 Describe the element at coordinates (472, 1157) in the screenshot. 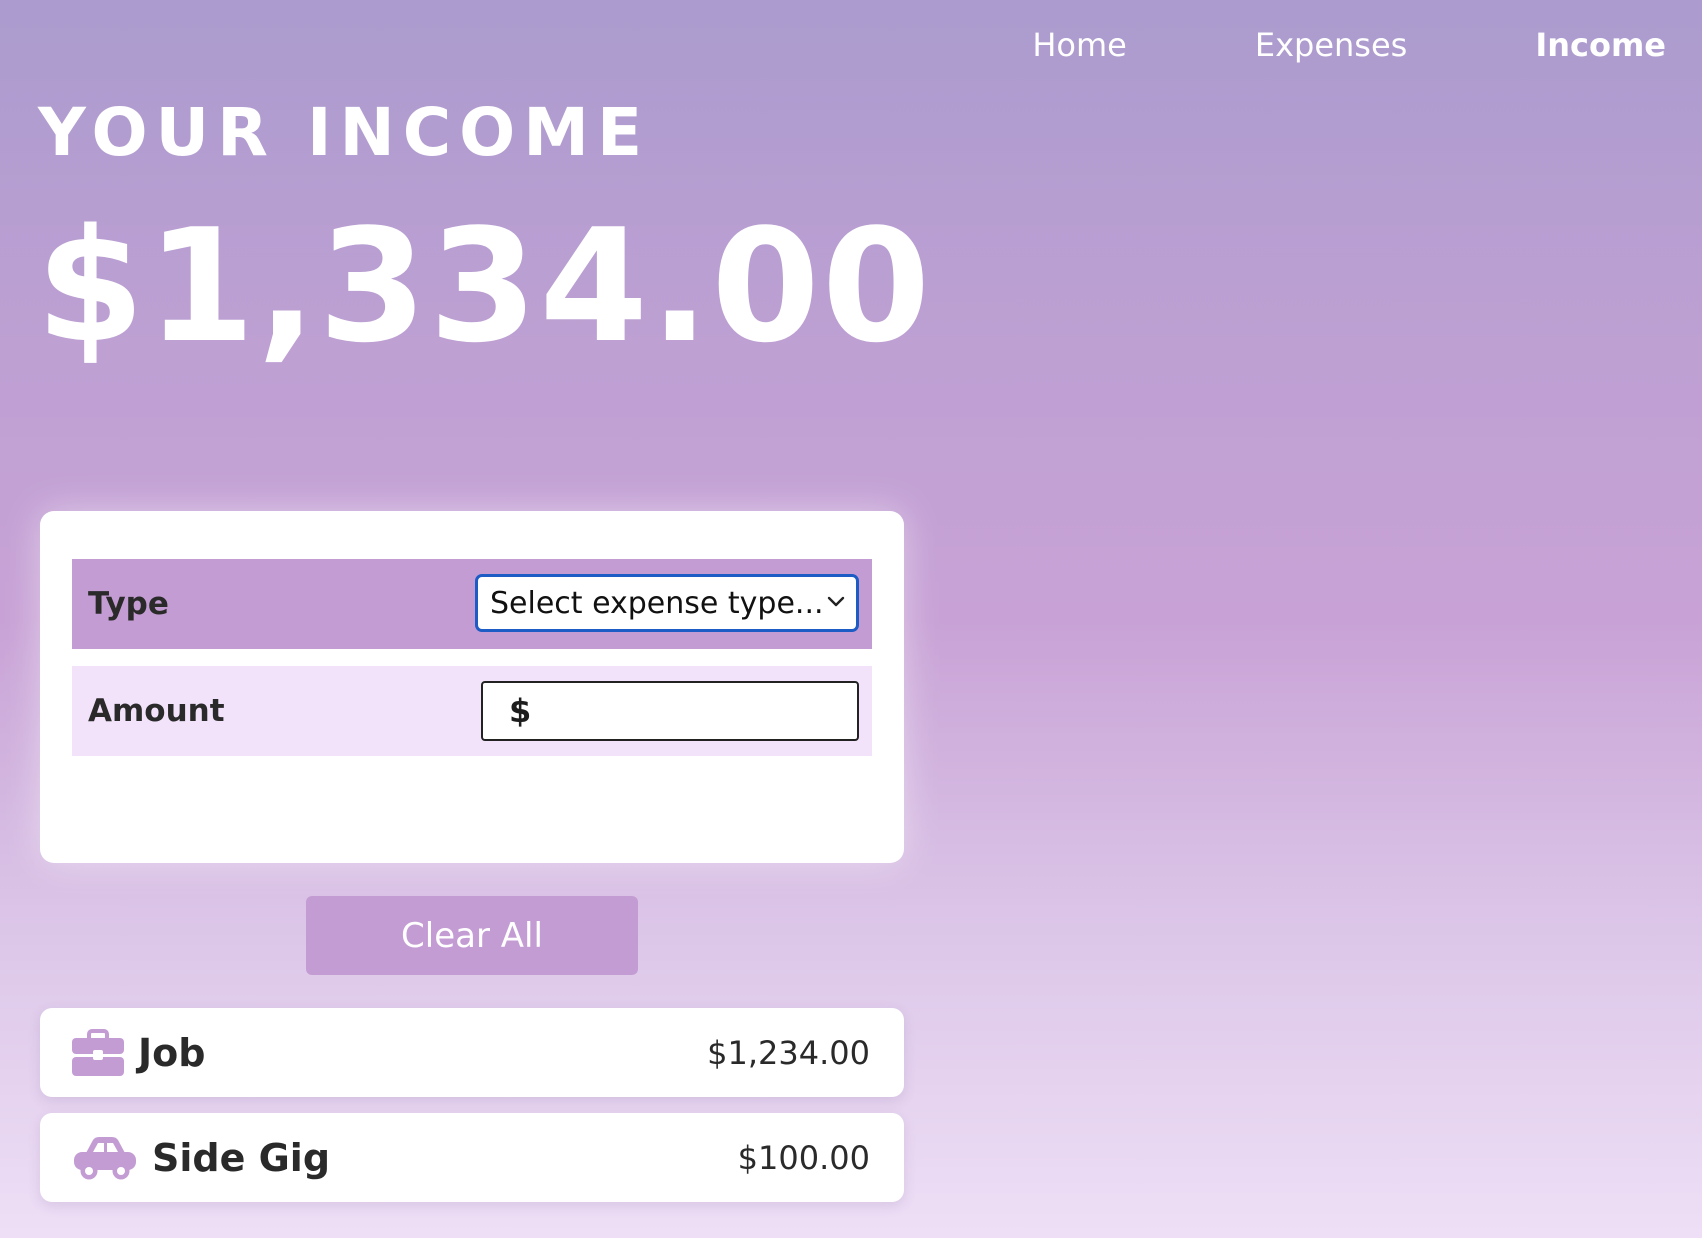

I see `income-item-side-gig: Side Gig $100.00` at that location.